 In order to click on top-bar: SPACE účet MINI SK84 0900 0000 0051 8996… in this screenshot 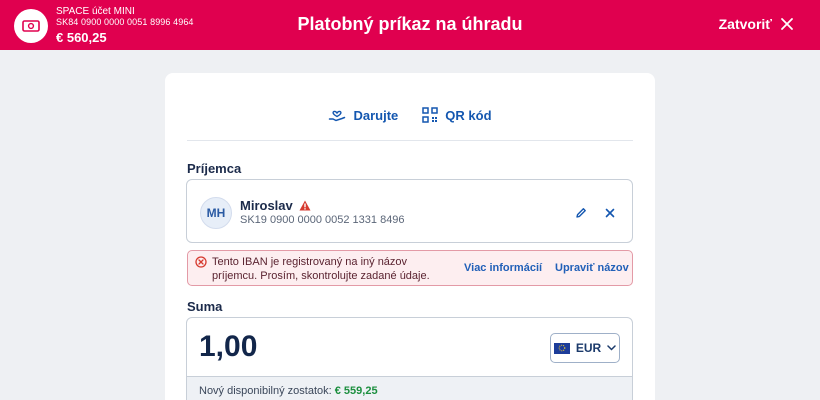, I will do `click(410, 25)`.